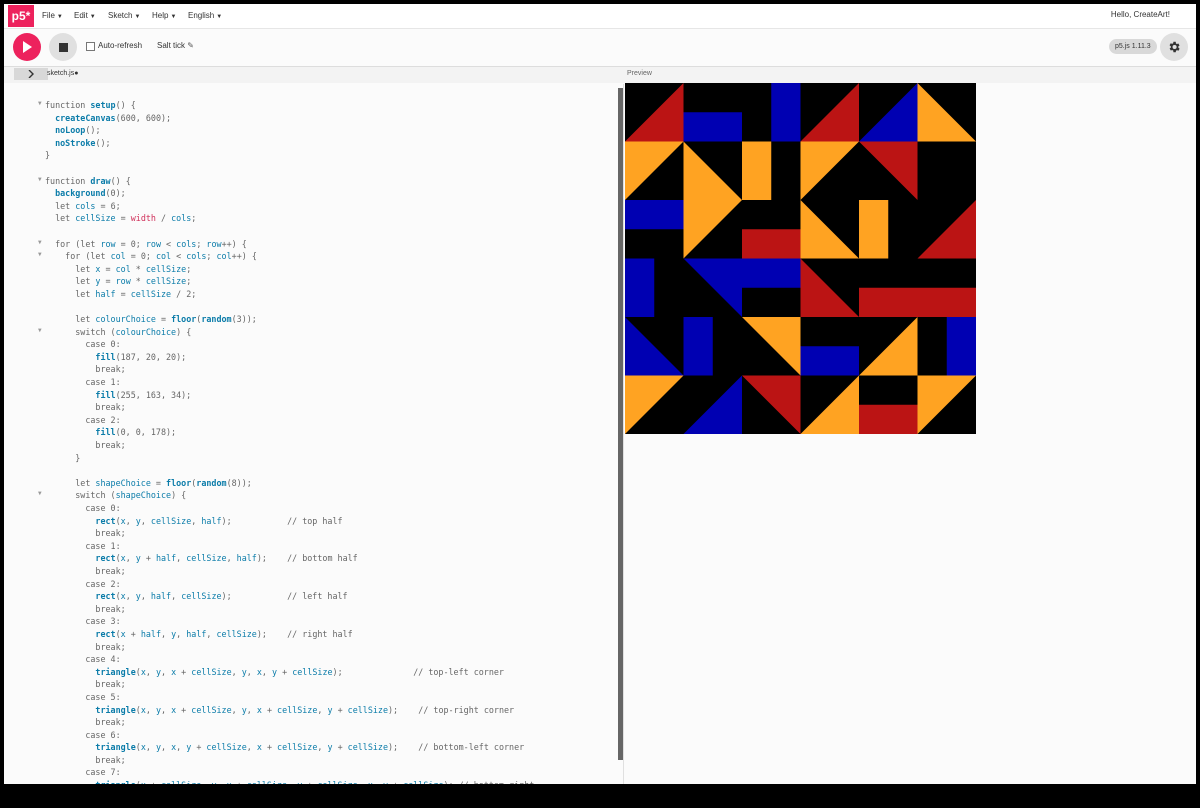  Describe the element at coordinates (219, 520) in the screenshot. I see `code-text: rect(x, y, cellSize, half); // top half` at that location.